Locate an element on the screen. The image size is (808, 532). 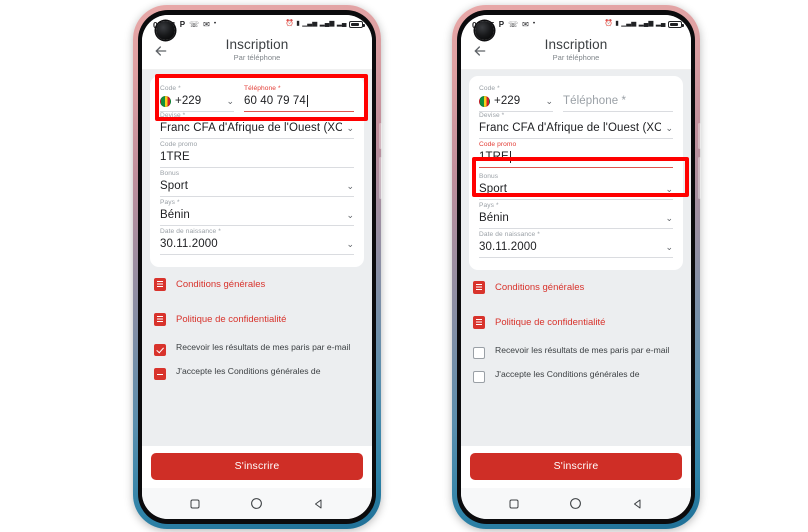
status-right-group: ⏰ ▮ ▁▃▅ ▂▄▆ ▂▄ is located at coordinates (644, 24).